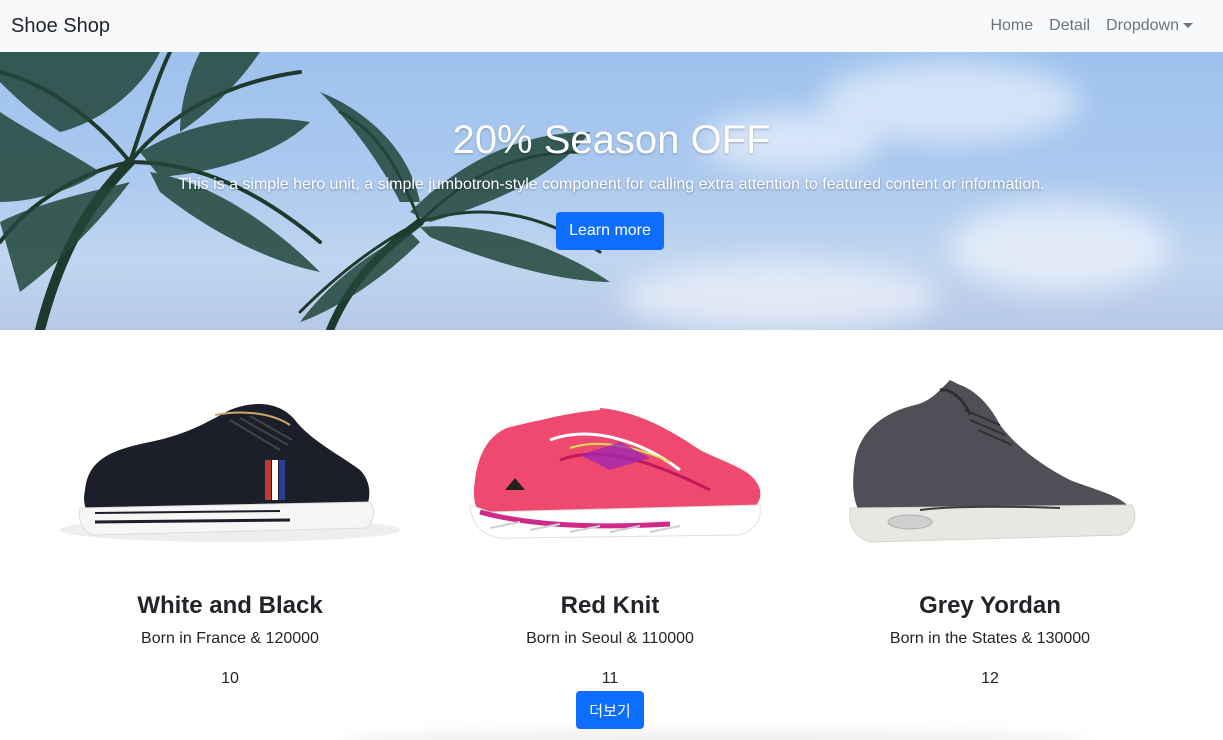 This screenshot has height=740, width=1223. I want to click on product-description: Born in the States & 130000, so click(990, 638).